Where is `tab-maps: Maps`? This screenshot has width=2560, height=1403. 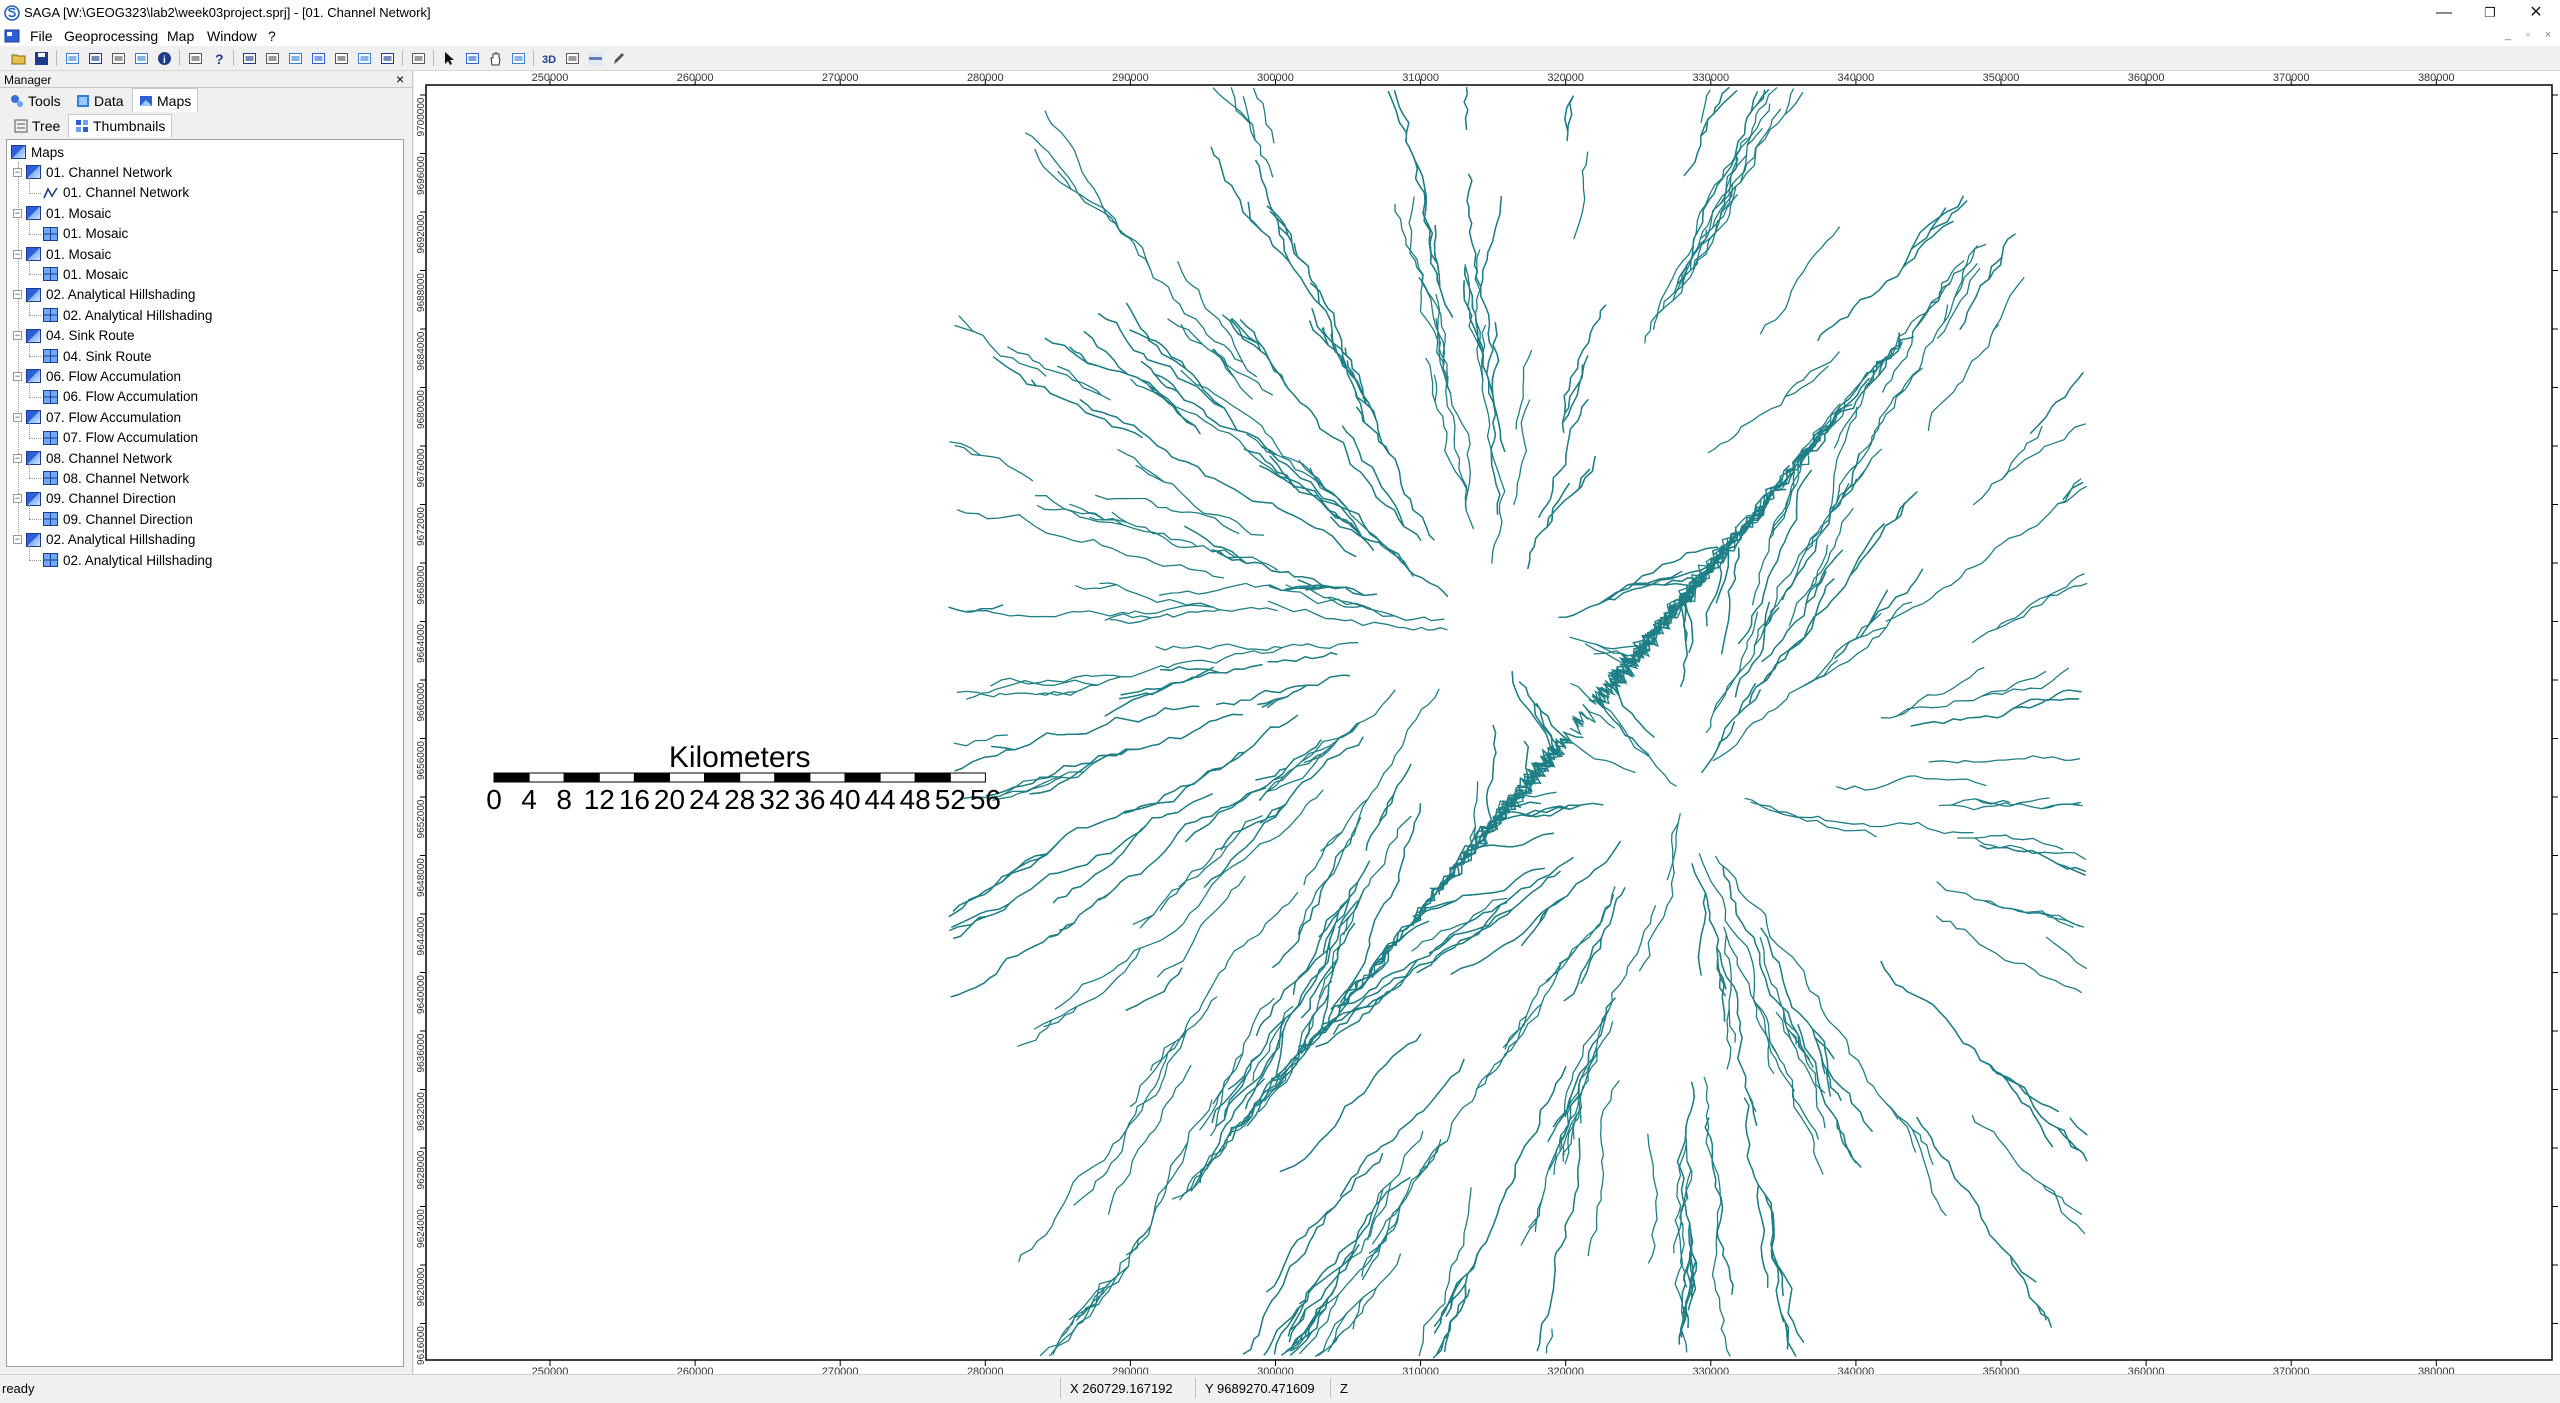
tab-maps: Maps is located at coordinates (165, 100).